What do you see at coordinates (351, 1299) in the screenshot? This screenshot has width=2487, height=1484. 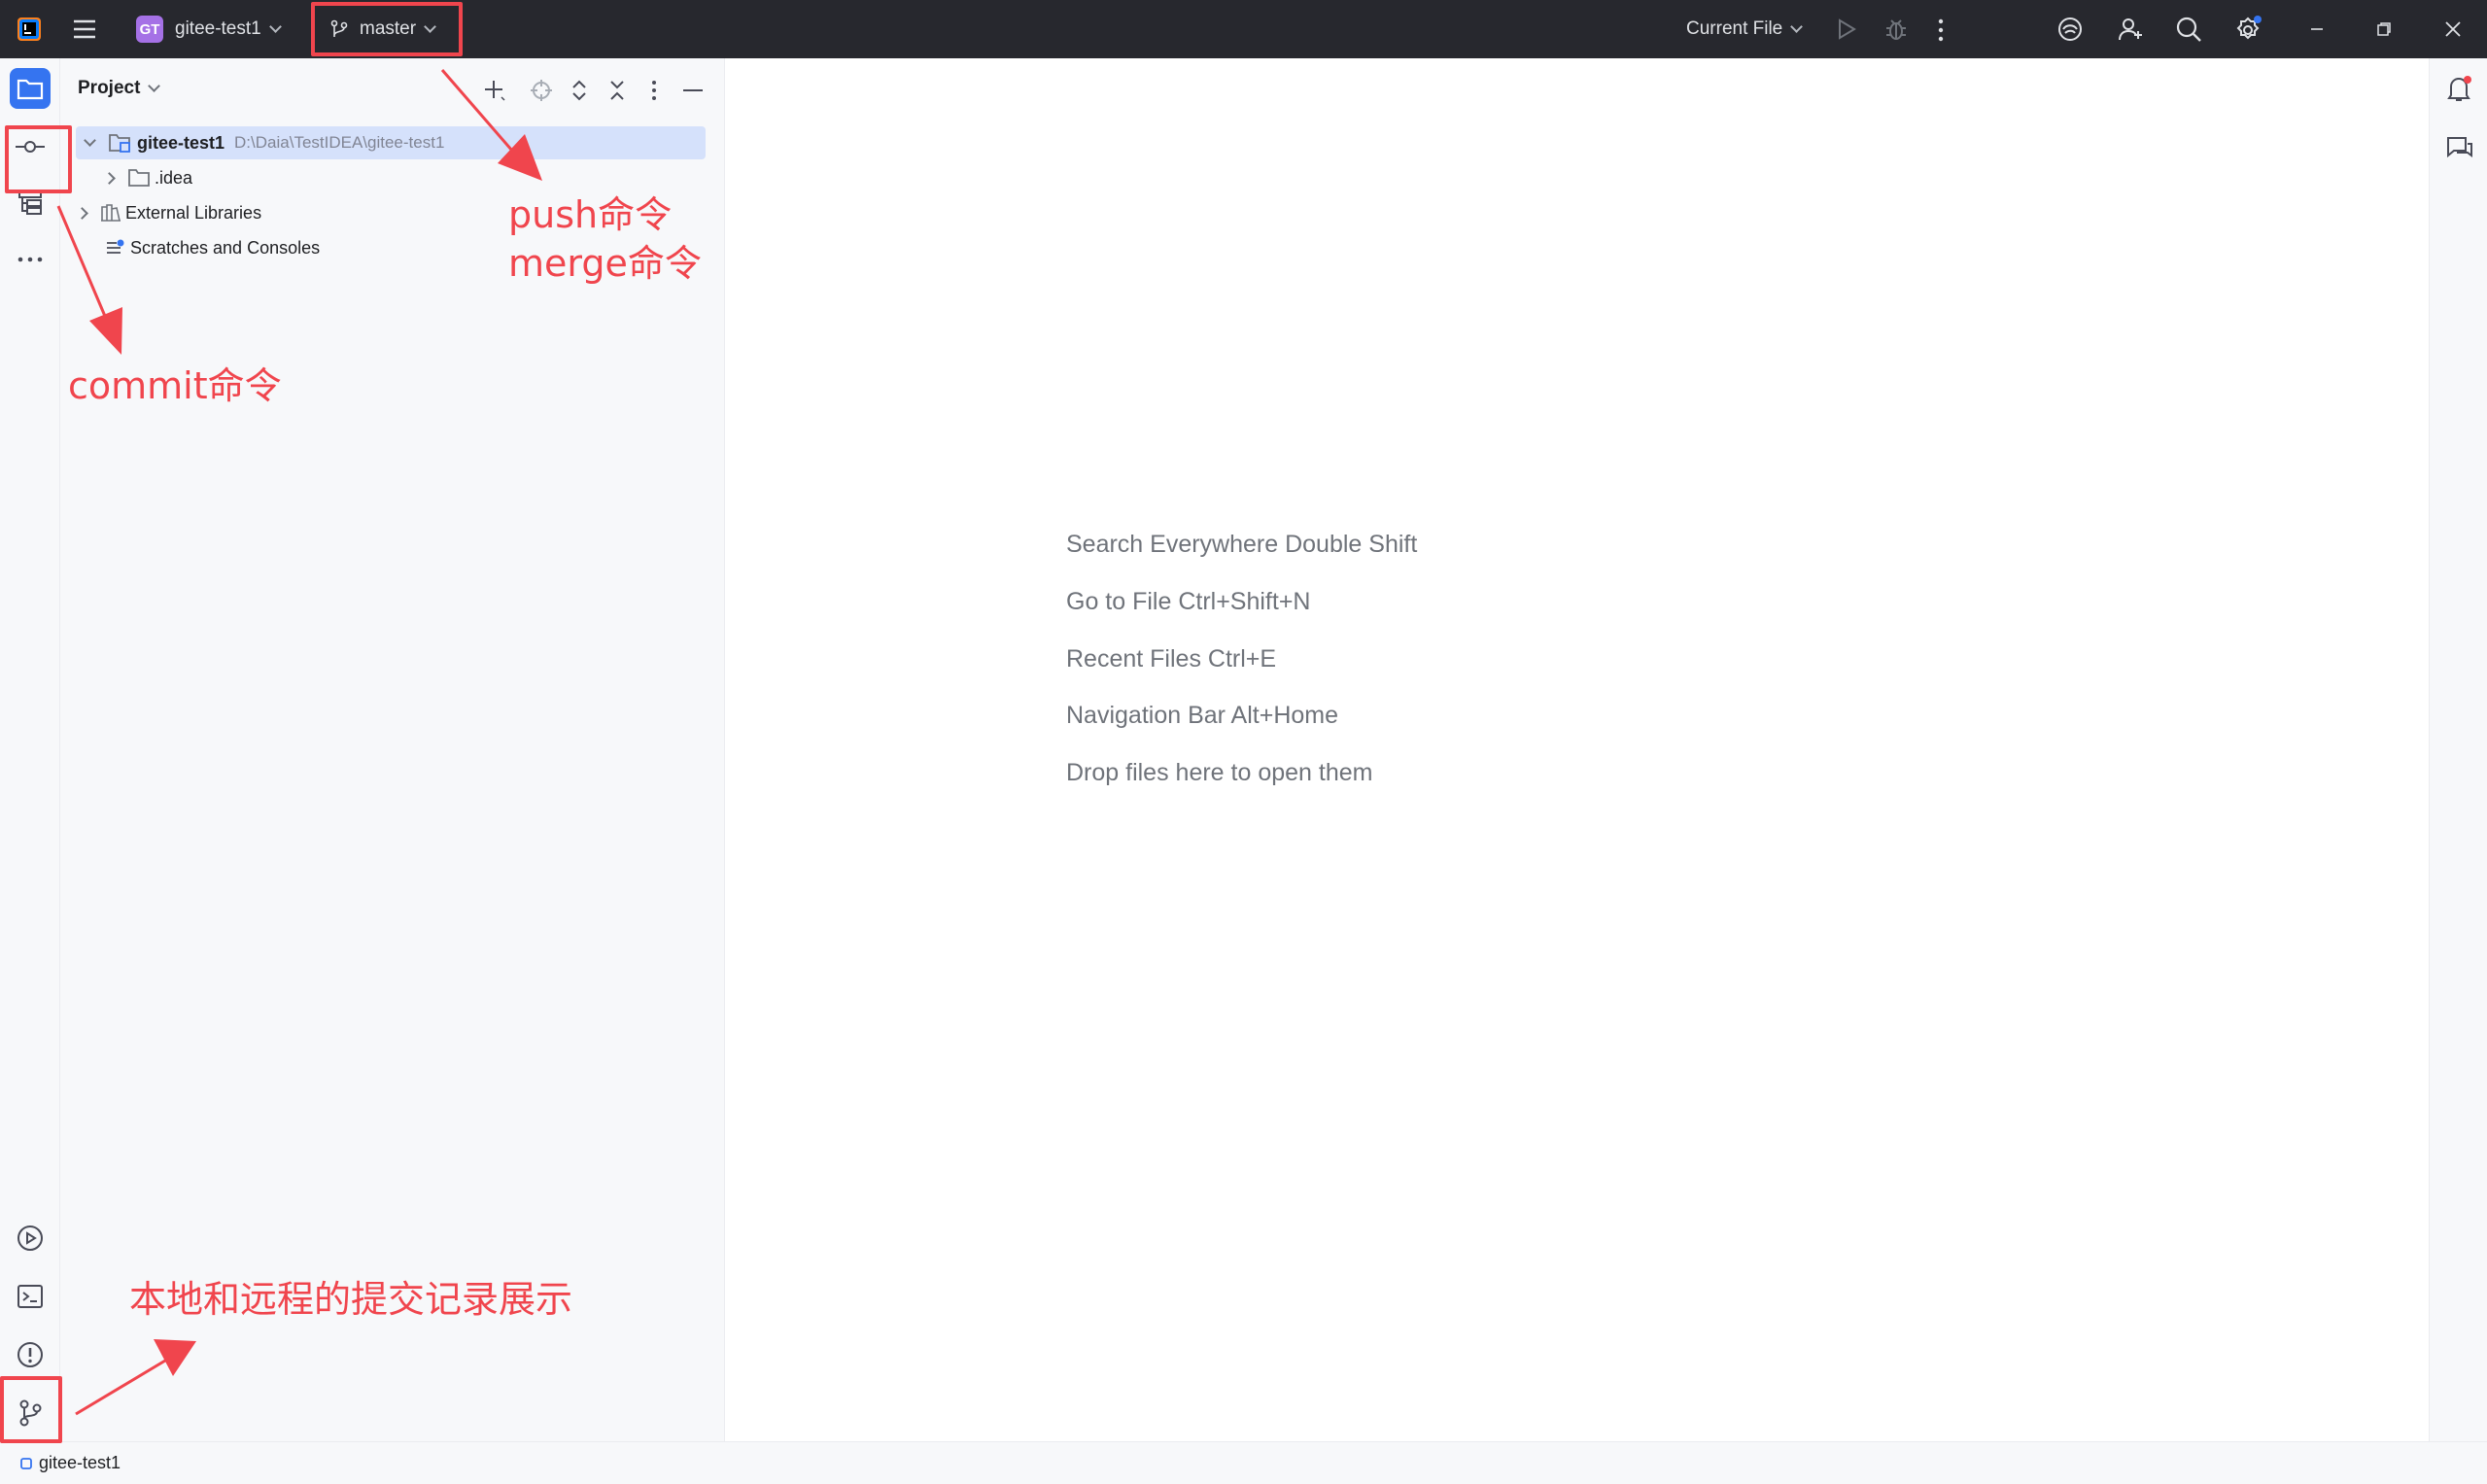 I see `annotation-git-log: 本地和远程的提交记录展示` at bounding box center [351, 1299].